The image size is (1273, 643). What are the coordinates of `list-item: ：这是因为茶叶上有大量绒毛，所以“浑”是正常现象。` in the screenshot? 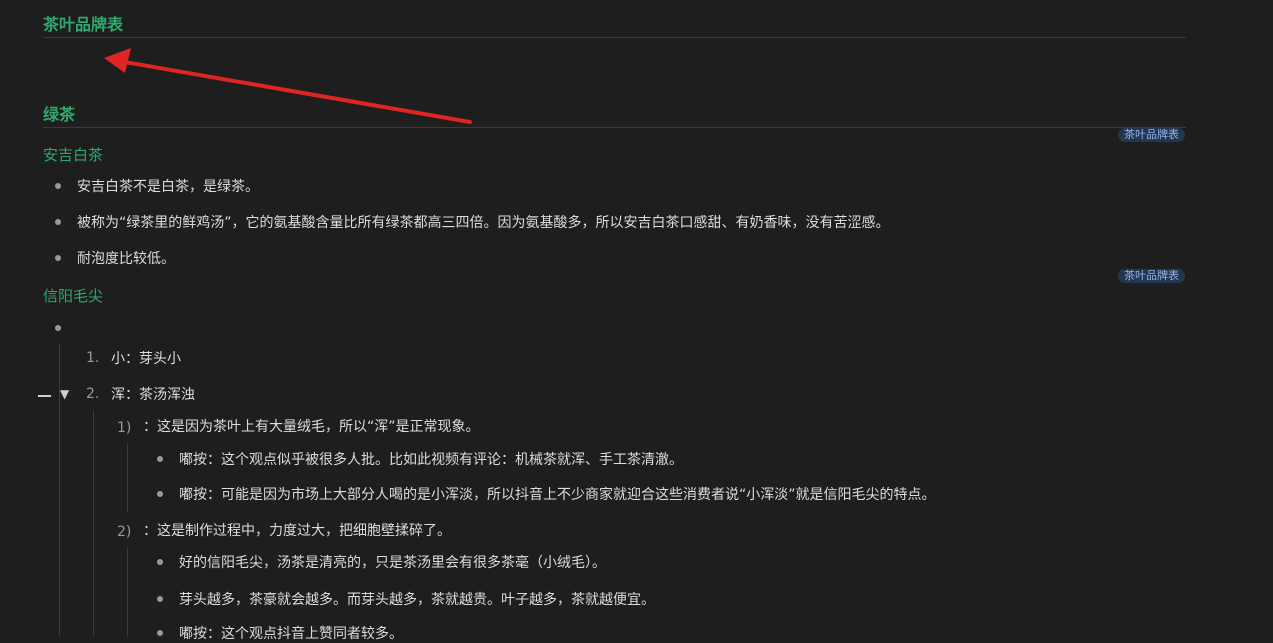 It's located at (311, 427).